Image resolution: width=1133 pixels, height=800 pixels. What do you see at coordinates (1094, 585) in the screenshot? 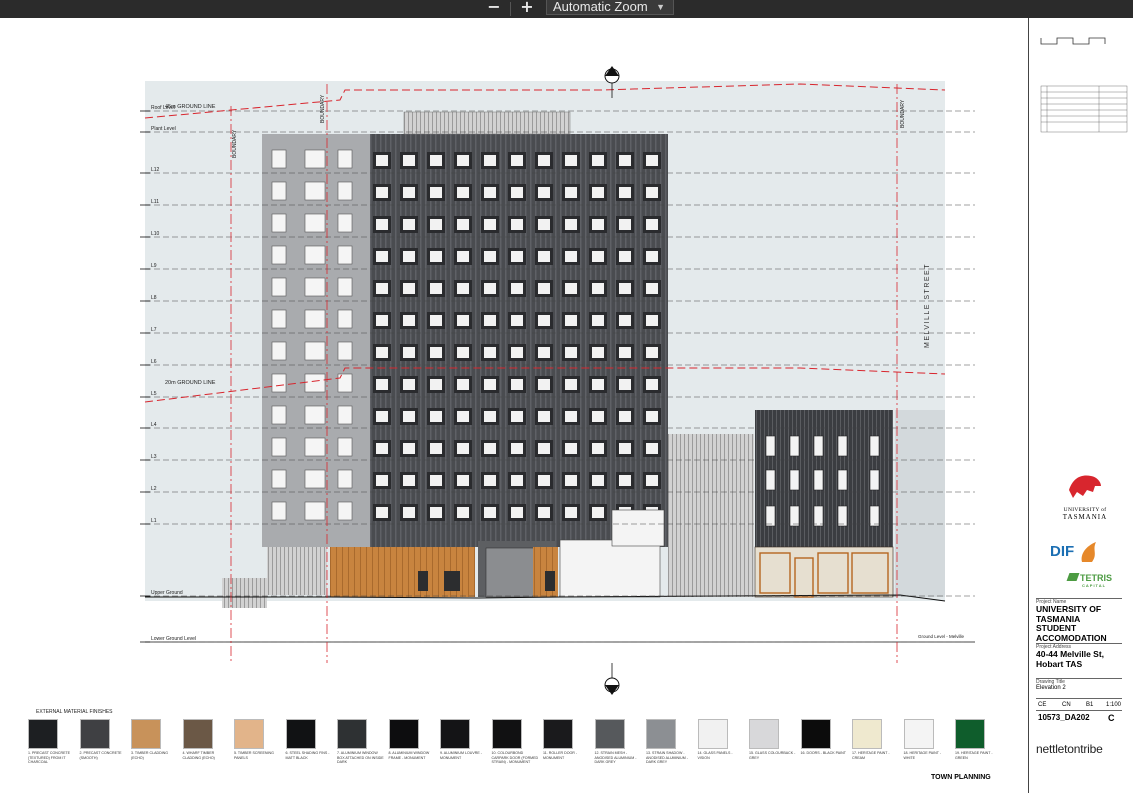
I see `tetris-sub-text: CAPITAL` at bounding box center [1094, 585].